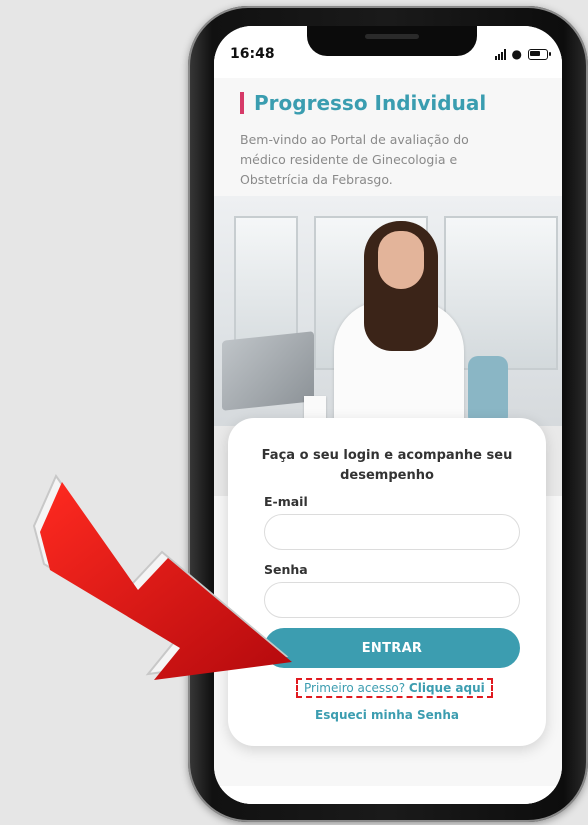 This screenshot has width=588, height=825. I want to click on chair, so click(488, 391).